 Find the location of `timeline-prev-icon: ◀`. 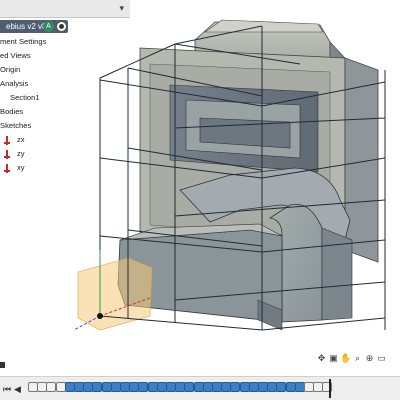

timeline-prev-icon: ◀ is located at coordinates (17, 389).